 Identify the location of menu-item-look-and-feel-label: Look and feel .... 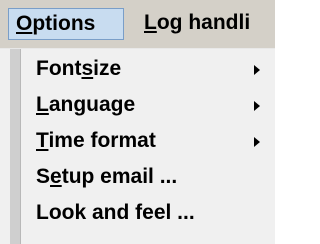
(115, 212).